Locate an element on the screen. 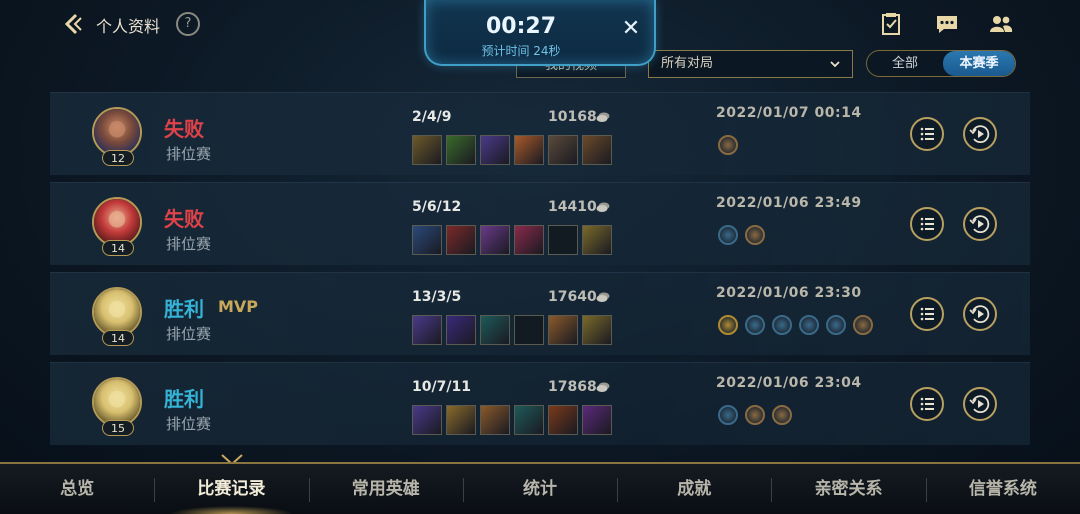 The height and width of the screenshot is (514, 1080). match-filter-dropdown: 所有对局 is located at coordinates (750, 64).